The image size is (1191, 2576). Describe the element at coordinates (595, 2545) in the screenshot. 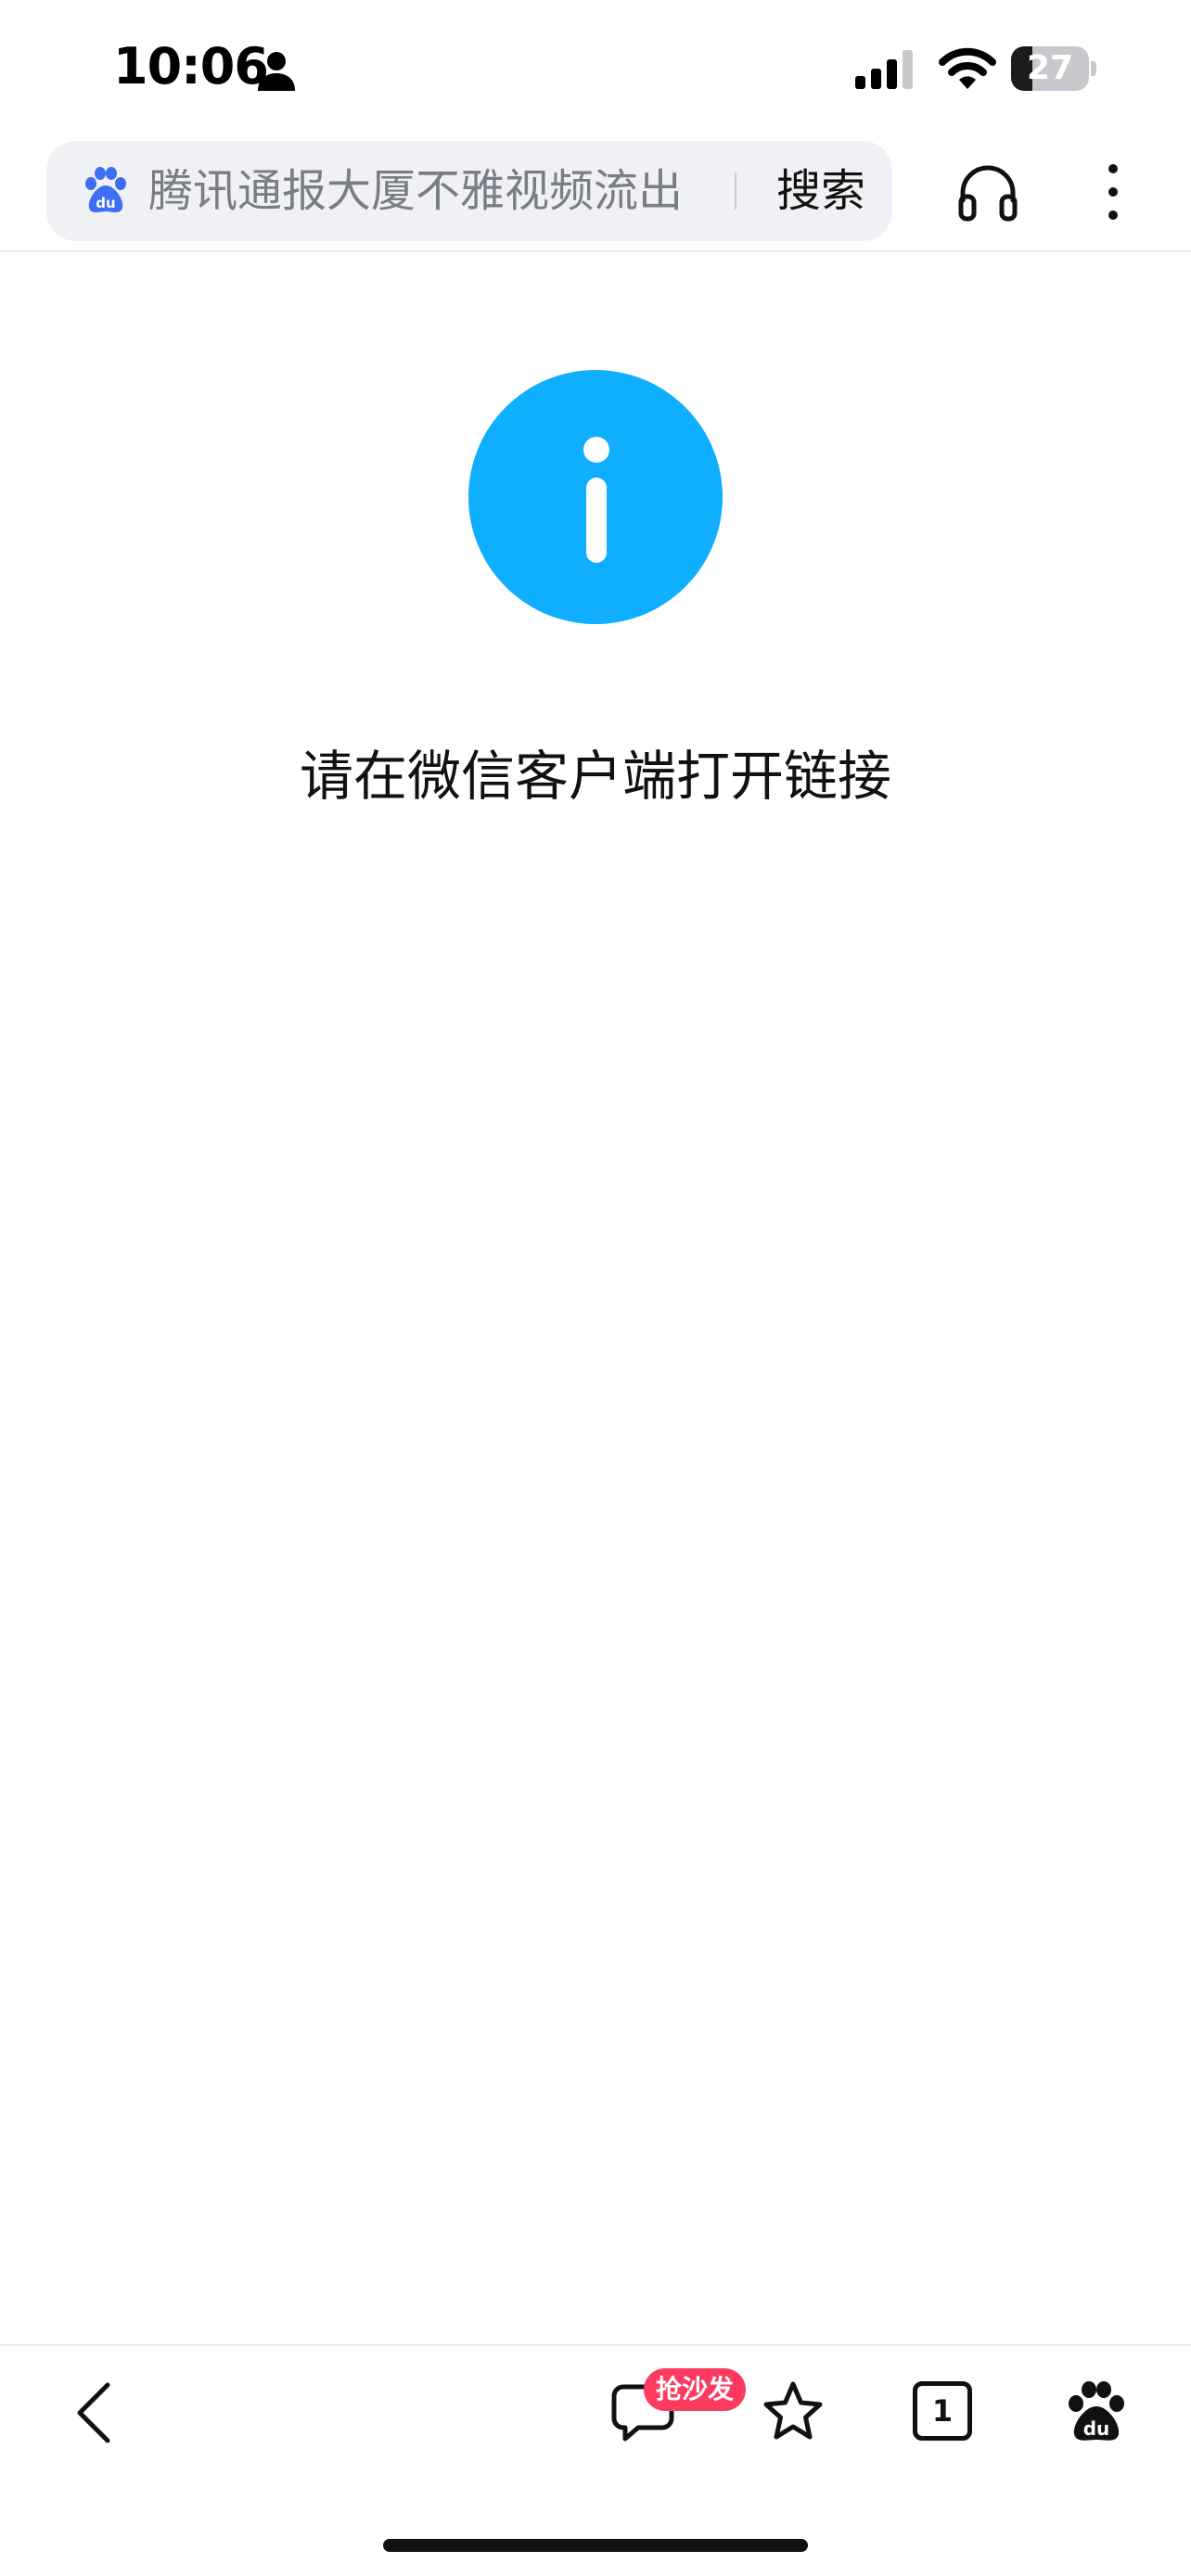

I see `home-indicator` at that location.